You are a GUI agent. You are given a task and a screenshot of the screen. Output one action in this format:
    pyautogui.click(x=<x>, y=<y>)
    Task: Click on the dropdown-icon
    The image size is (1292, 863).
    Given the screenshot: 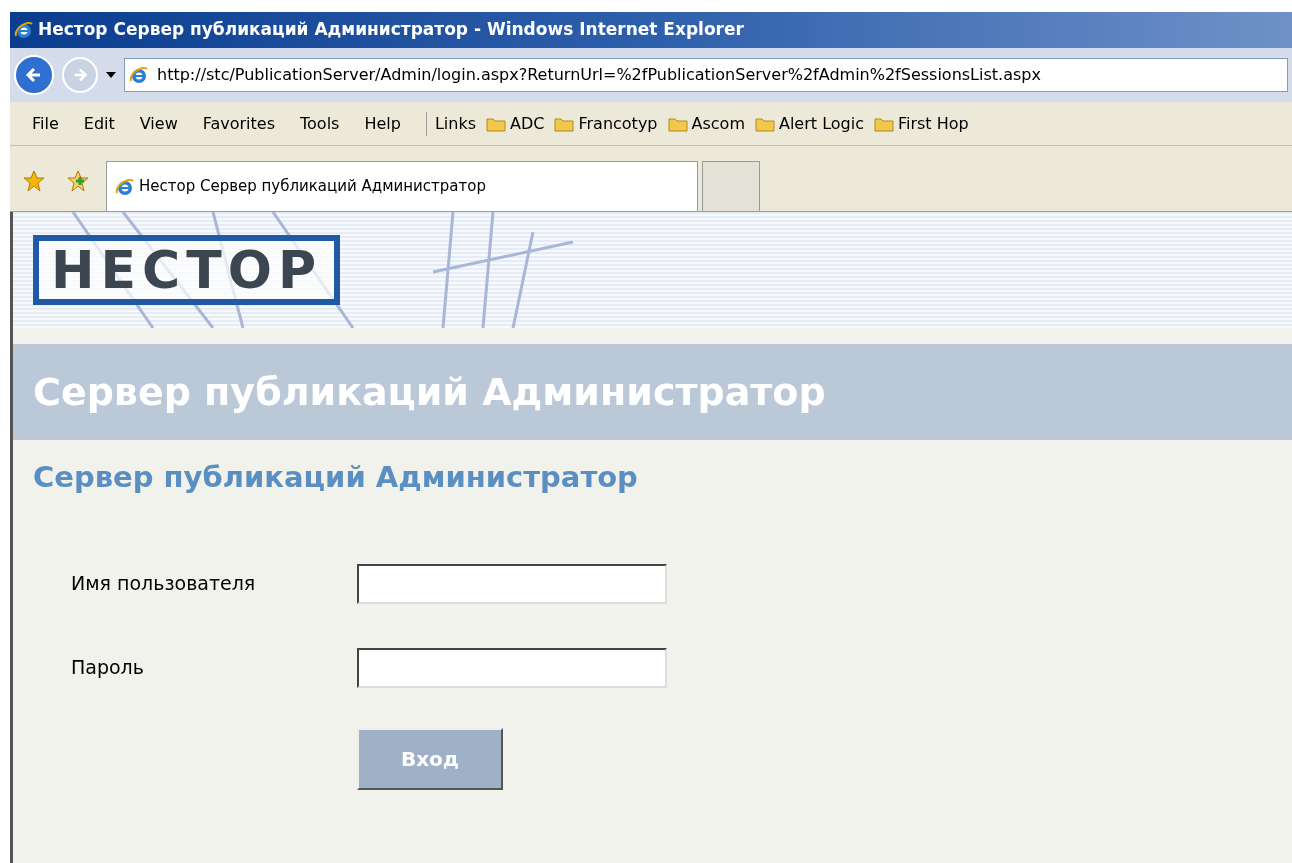 What is the action you would take?
    pyautogui.click(x=111, y=75)
    